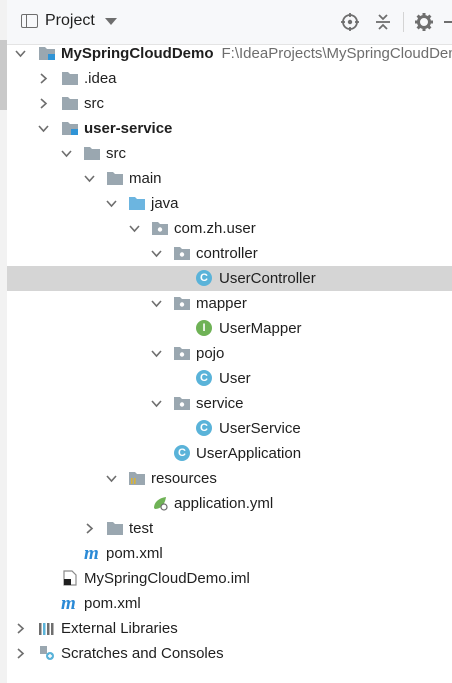 The width and height of the screenshot is (452, 683). I want to click on tool-strip-marker, so click(3, 75).